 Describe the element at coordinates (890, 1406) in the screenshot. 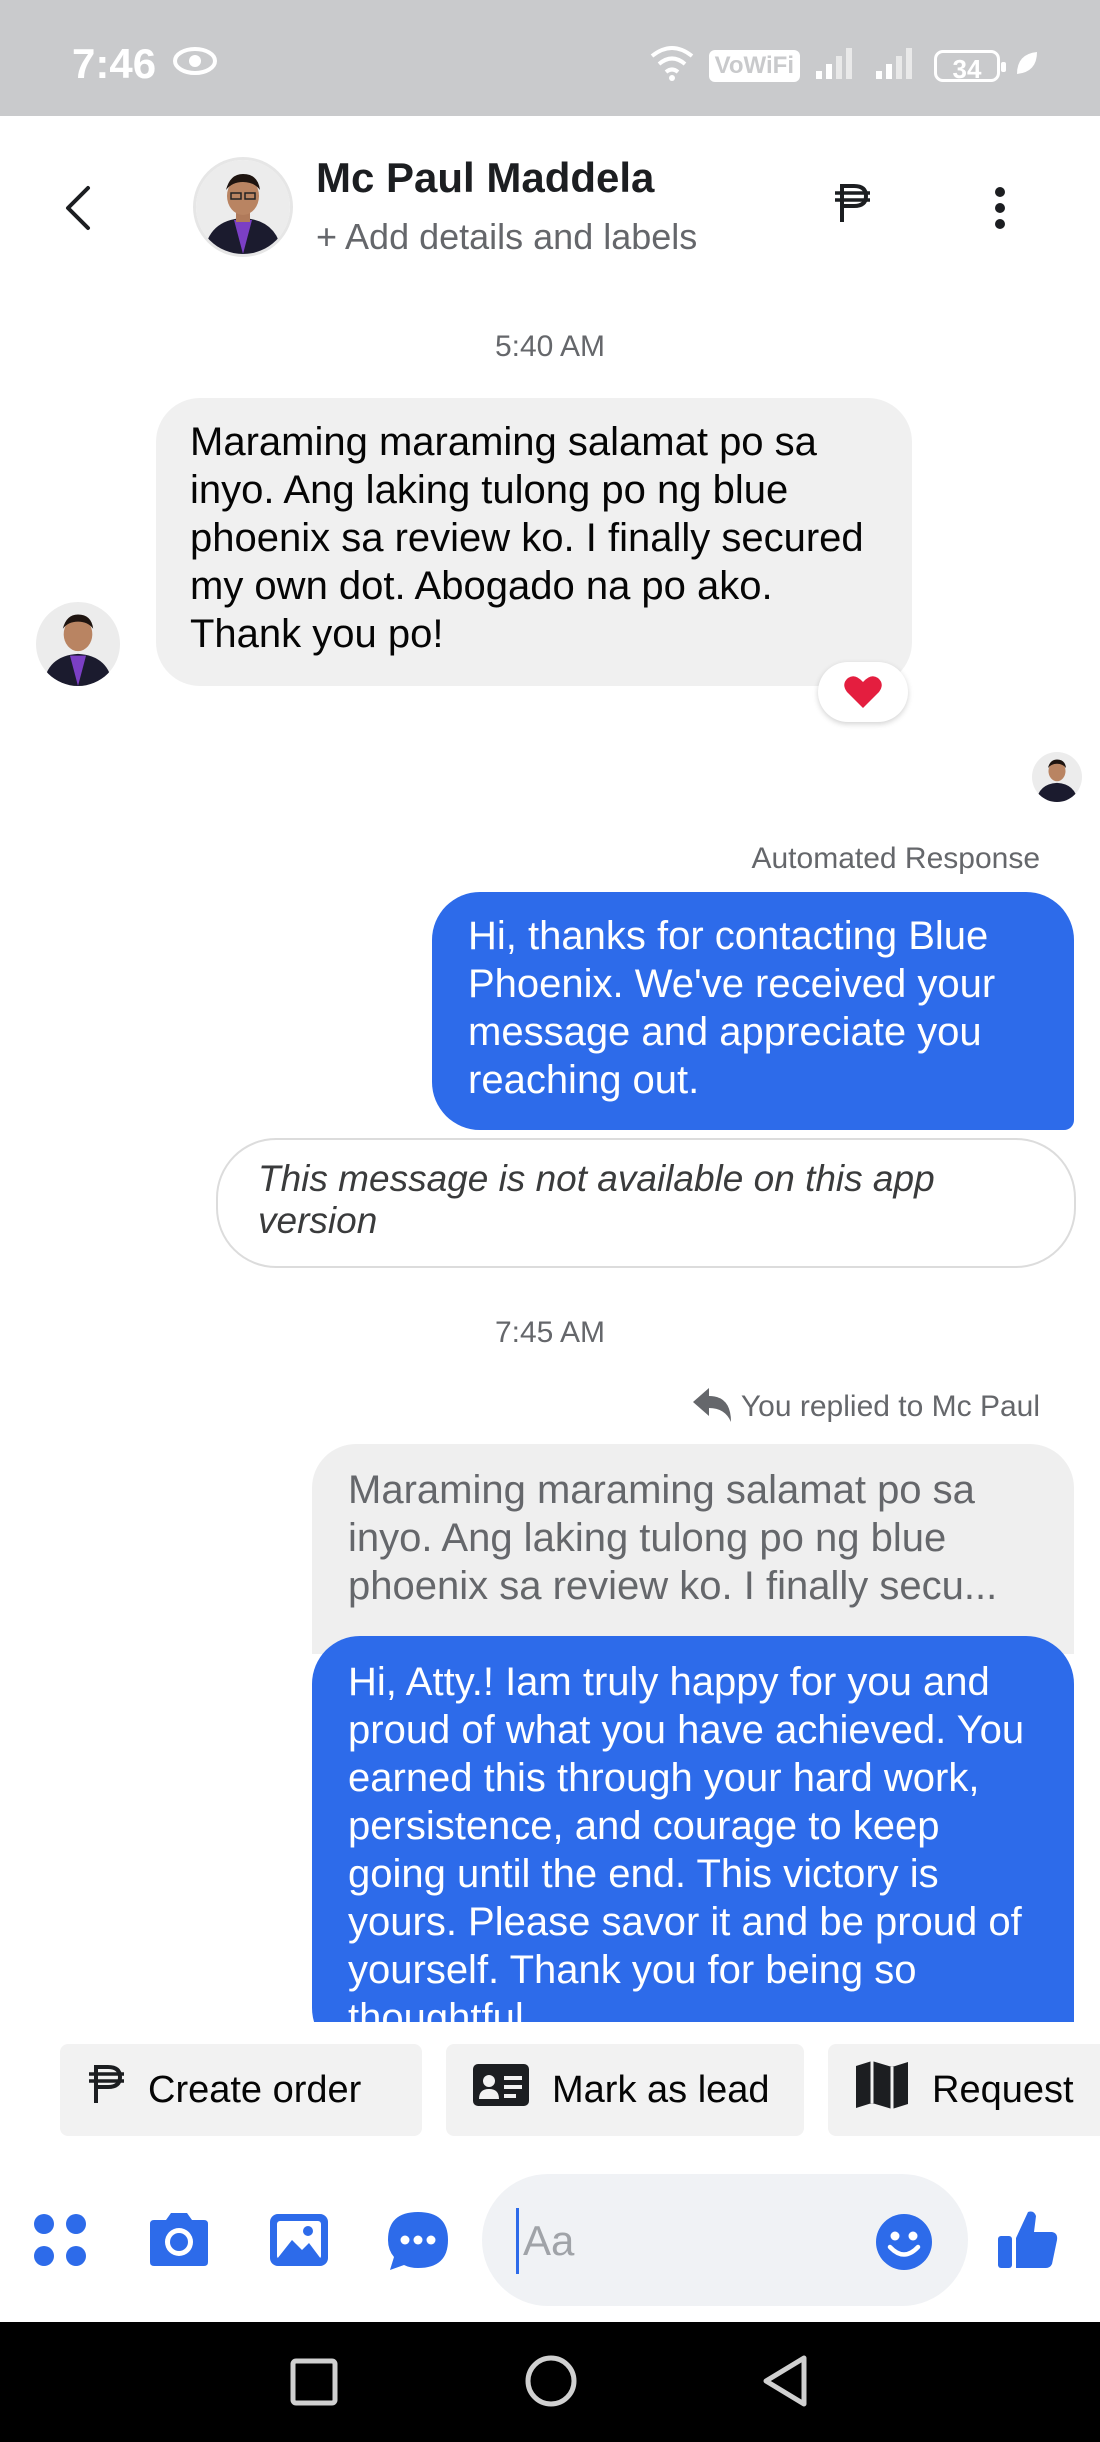

I see `reply-label-text: You replied to Mc Paul` at that location.